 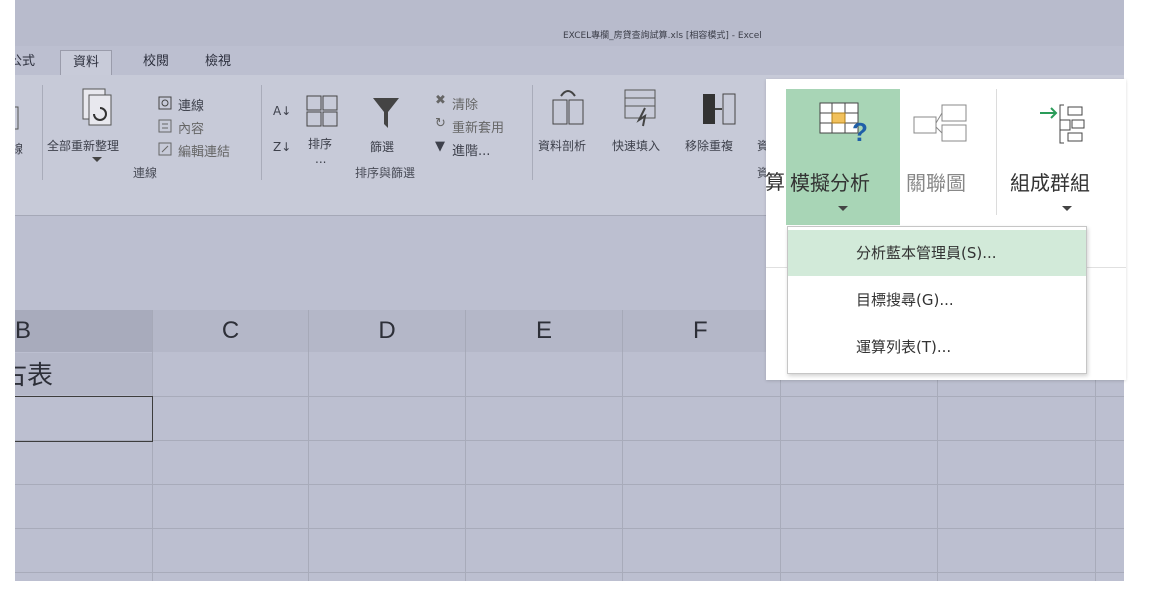 What do you see at coordinates (562, 145) in the screenshot?
I see `text-to-columns-button: 資料剖析` at bounding box center [562, 145].